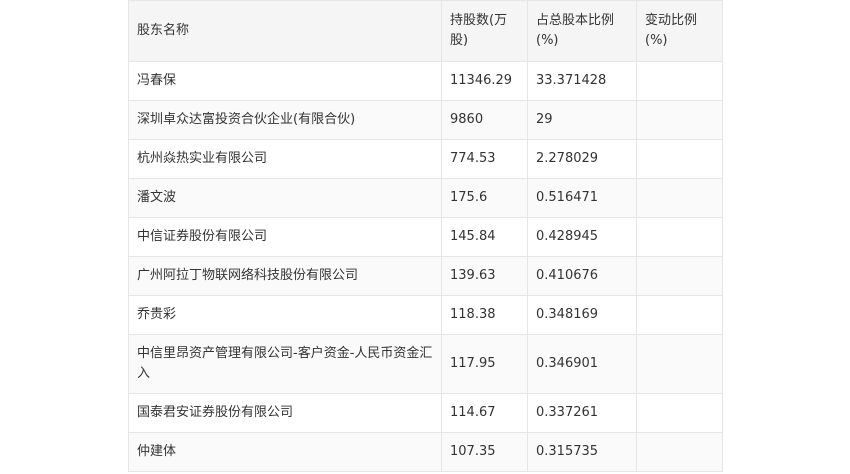  What do you see at coordinates (484, 120) in the screenshot?
I see `cell-shares: 9860` at bounding box center [484, 120].